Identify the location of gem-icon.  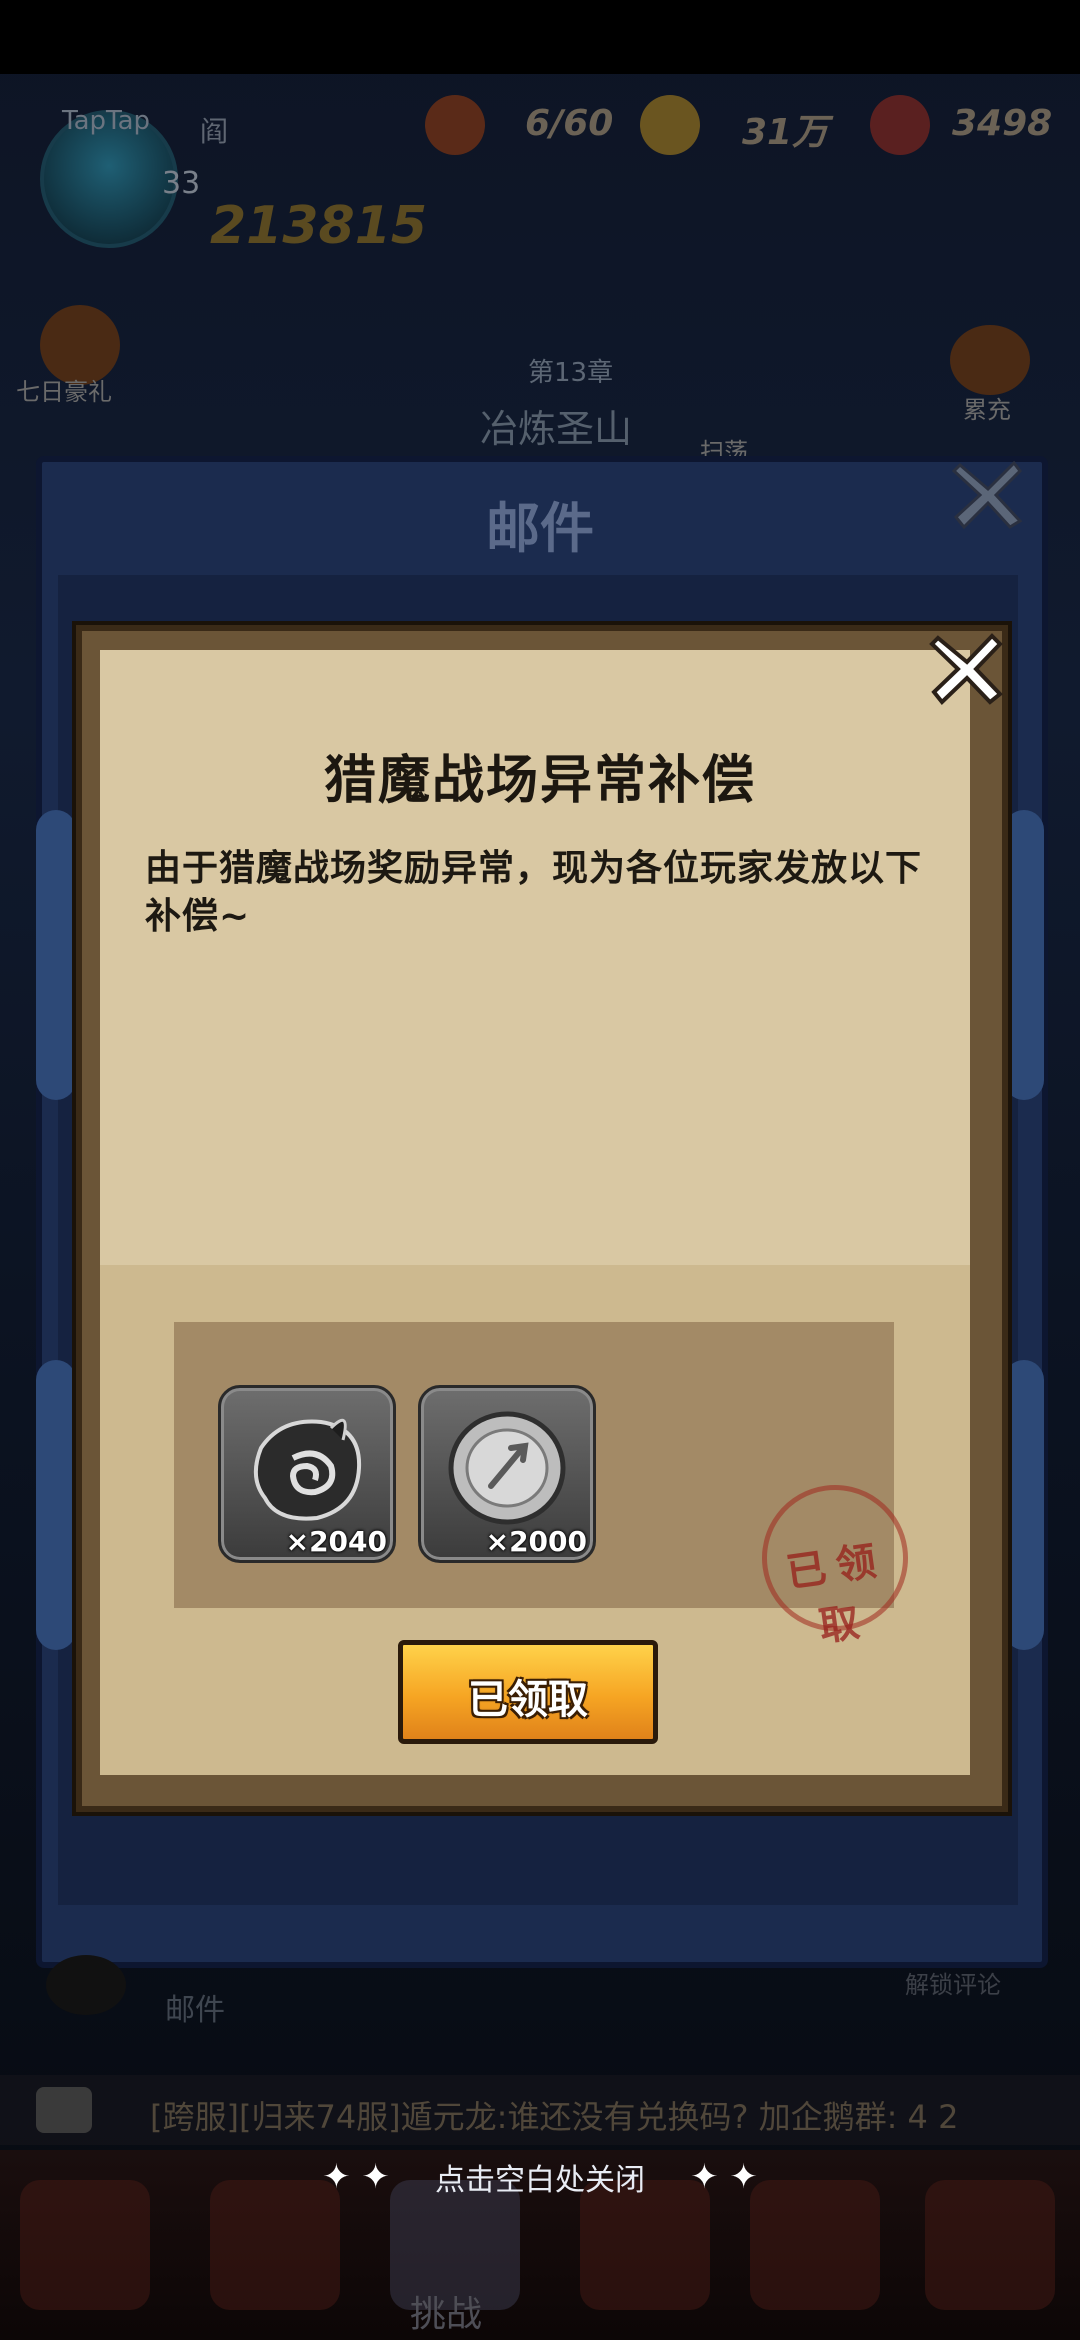
(900, 125).